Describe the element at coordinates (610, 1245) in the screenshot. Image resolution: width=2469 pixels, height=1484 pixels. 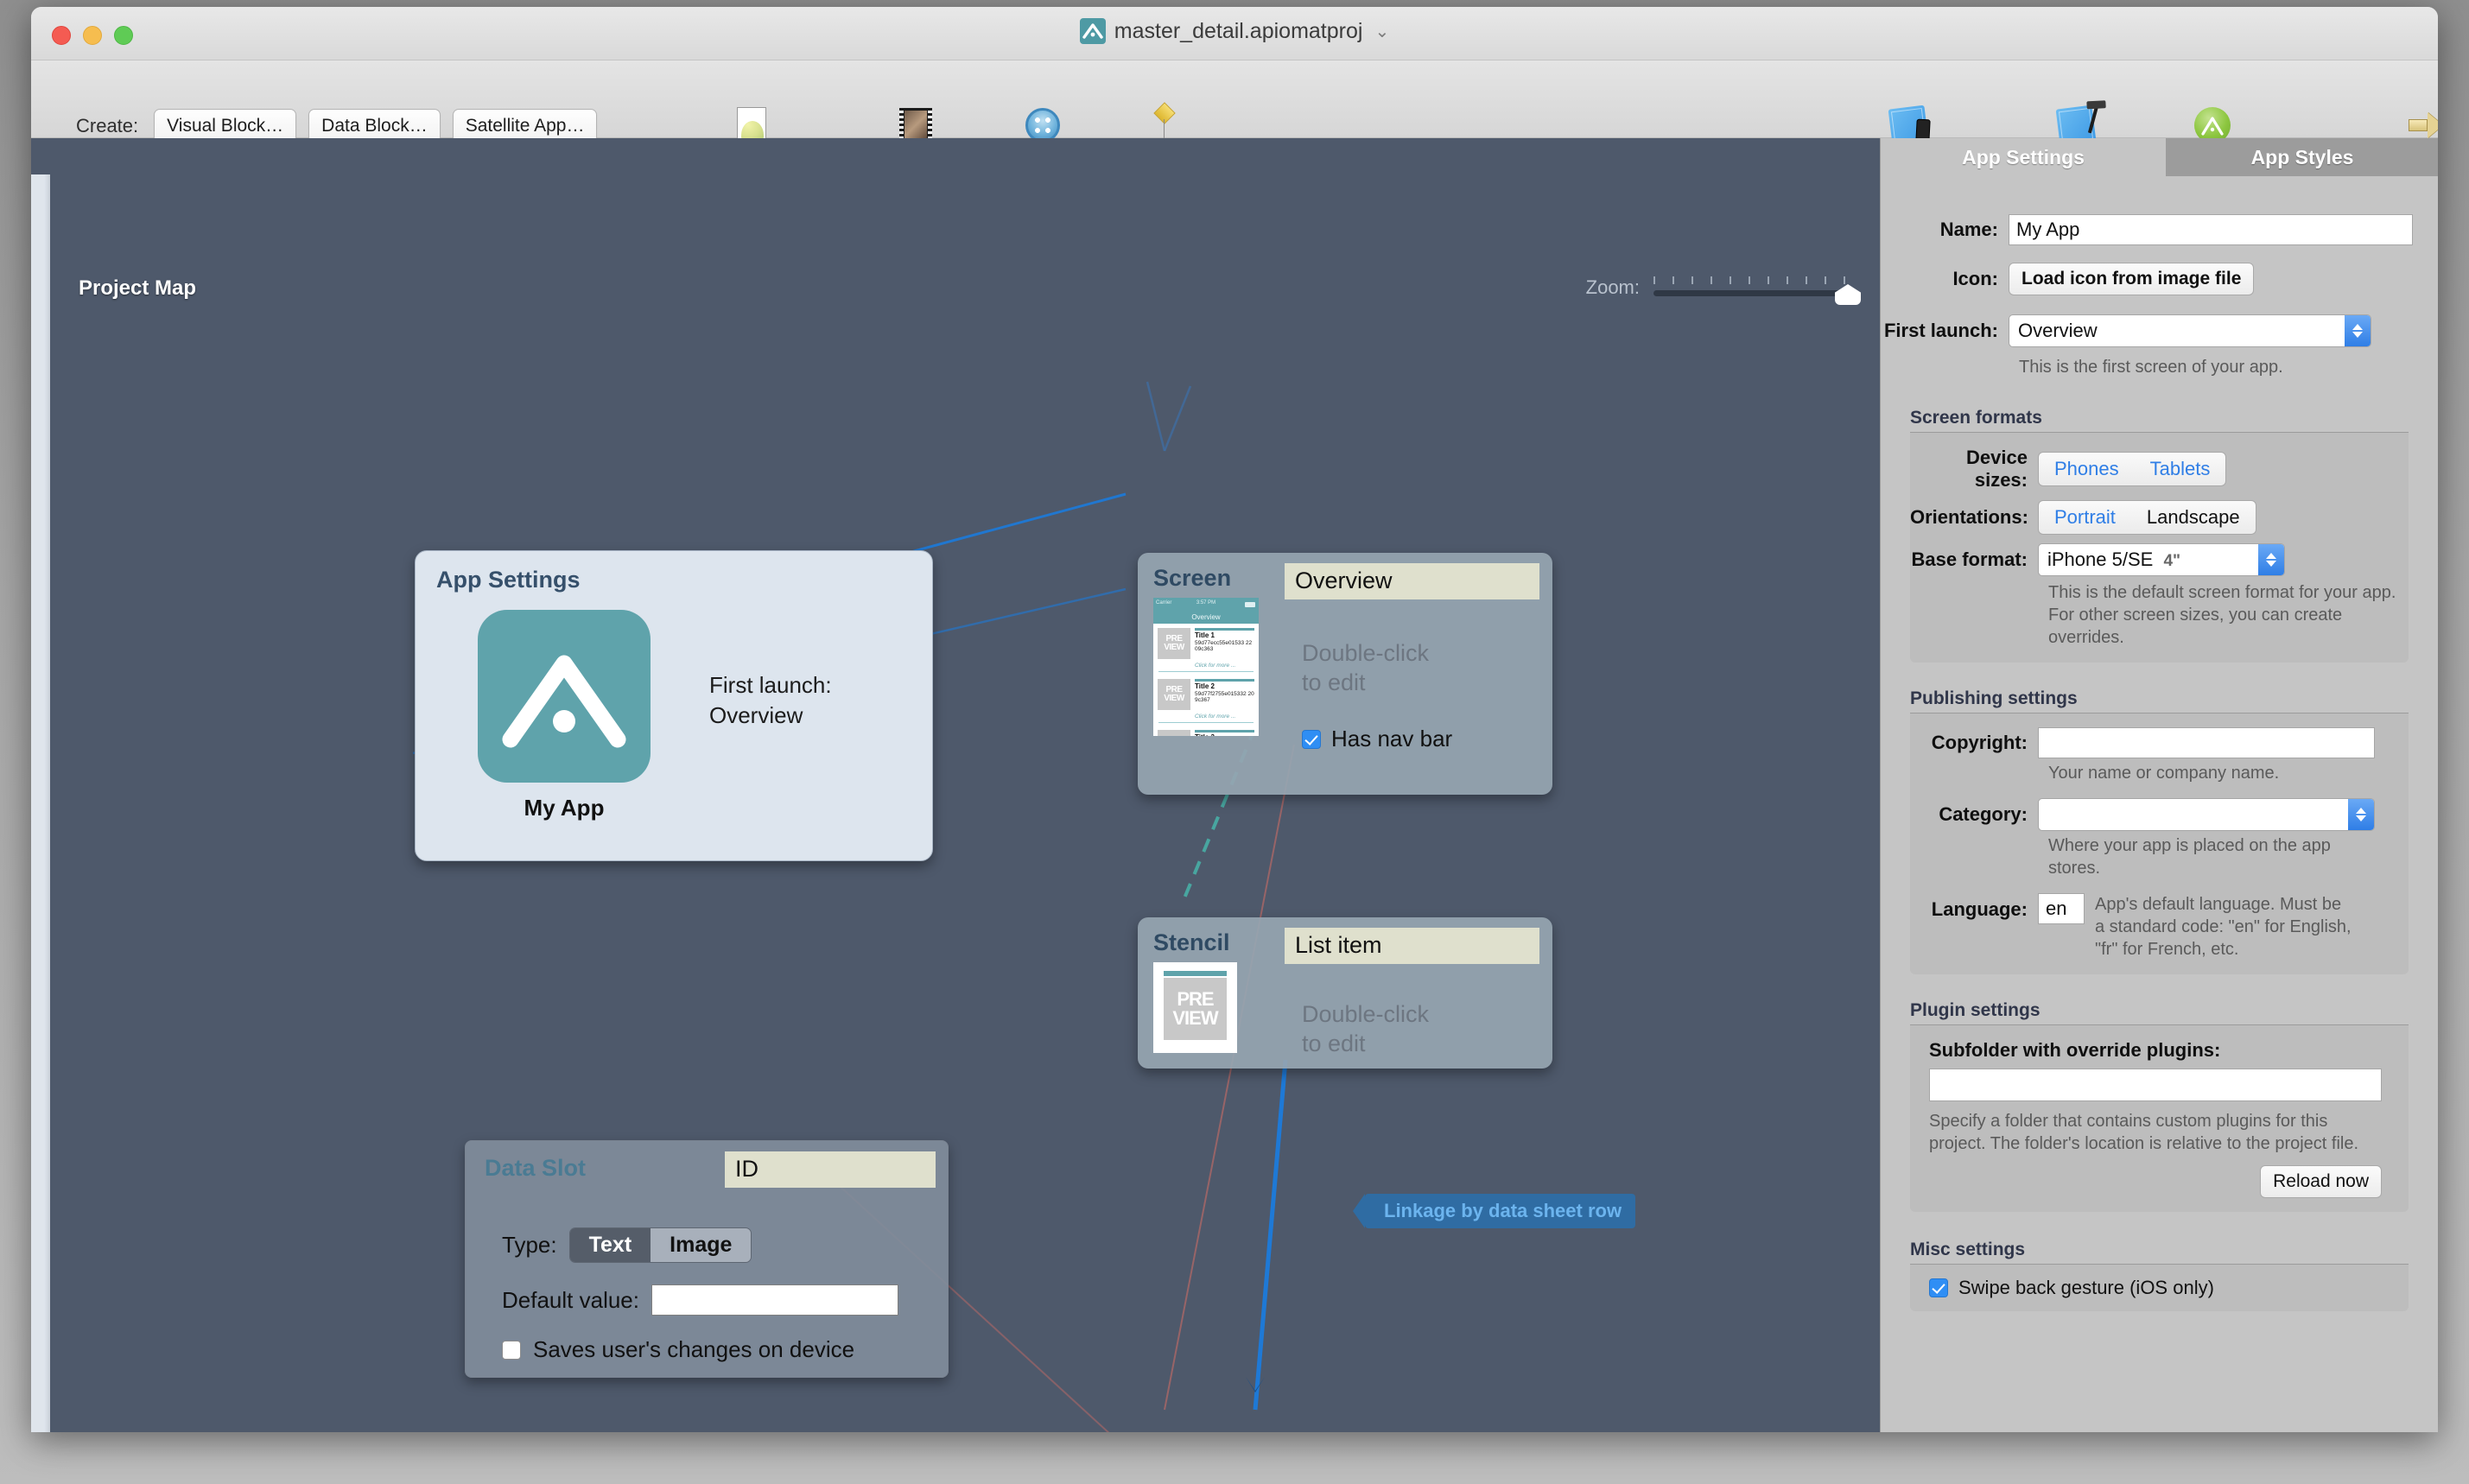
I see `data-slot-type-text-option: Text` at that location.